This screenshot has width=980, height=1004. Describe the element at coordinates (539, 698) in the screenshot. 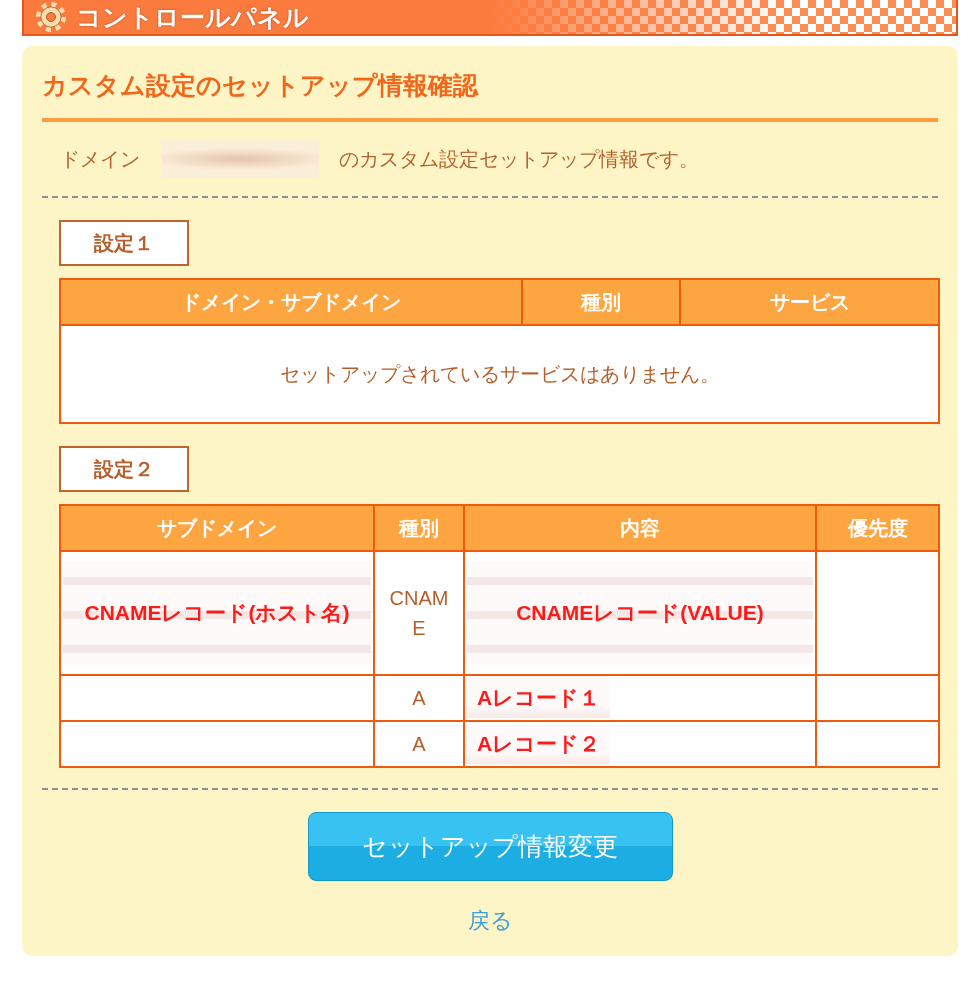

I see `annotation-label: Aレコード１` at that location.